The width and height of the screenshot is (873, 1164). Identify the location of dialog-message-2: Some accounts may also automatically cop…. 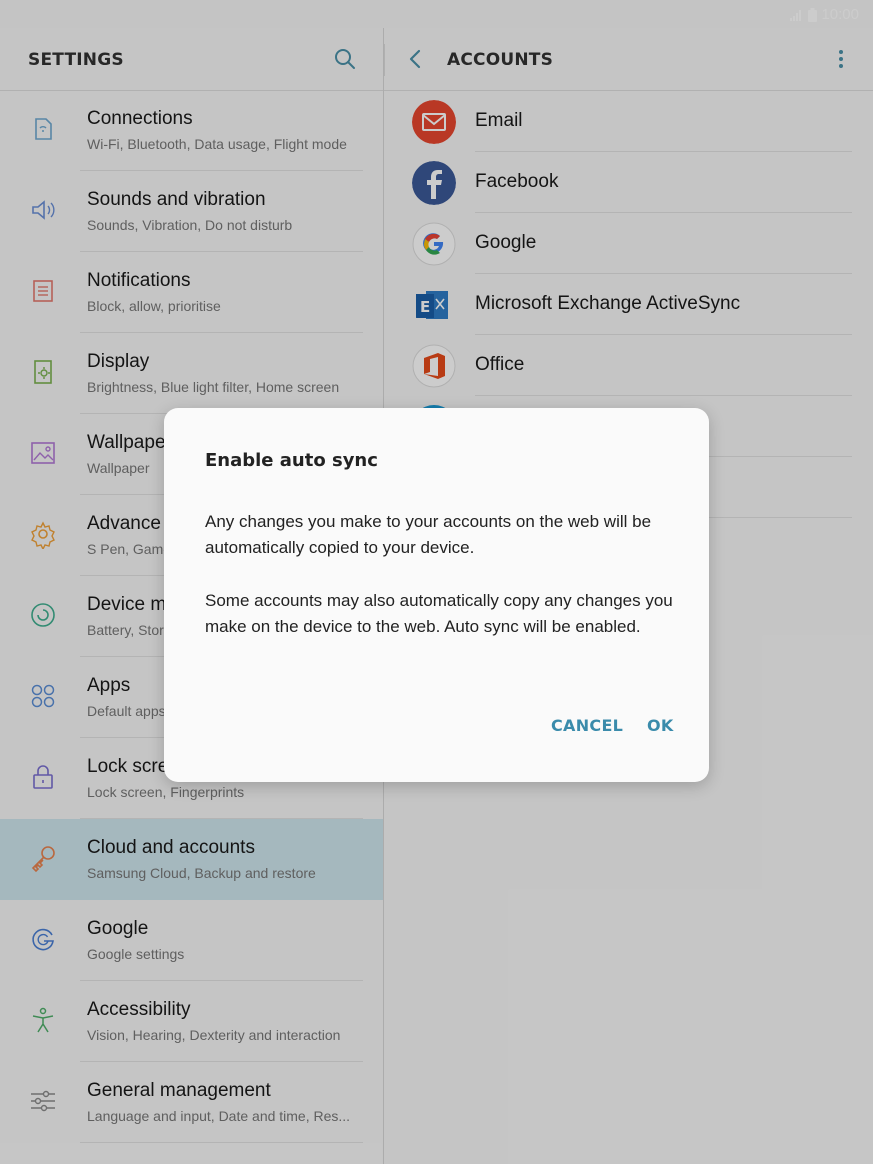
(439, 613).